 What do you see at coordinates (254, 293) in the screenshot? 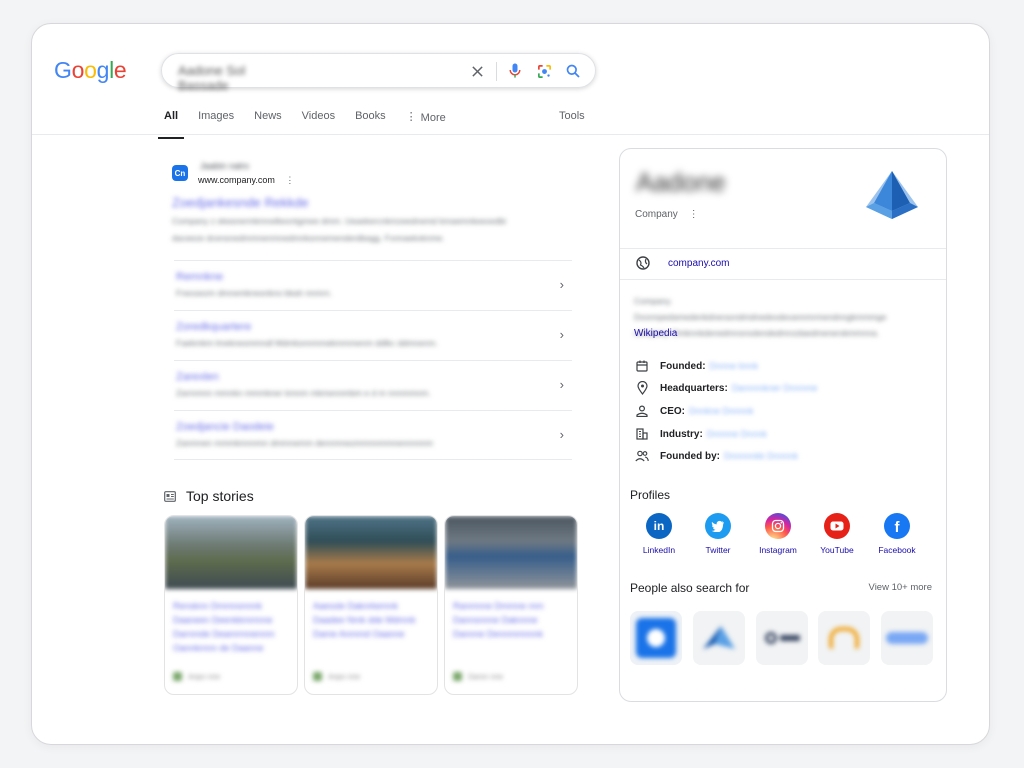
I see `sitelink-description: Fnexsezm dmnemknesnkno bkah nnmrn.` at bounding box center [254, 293].